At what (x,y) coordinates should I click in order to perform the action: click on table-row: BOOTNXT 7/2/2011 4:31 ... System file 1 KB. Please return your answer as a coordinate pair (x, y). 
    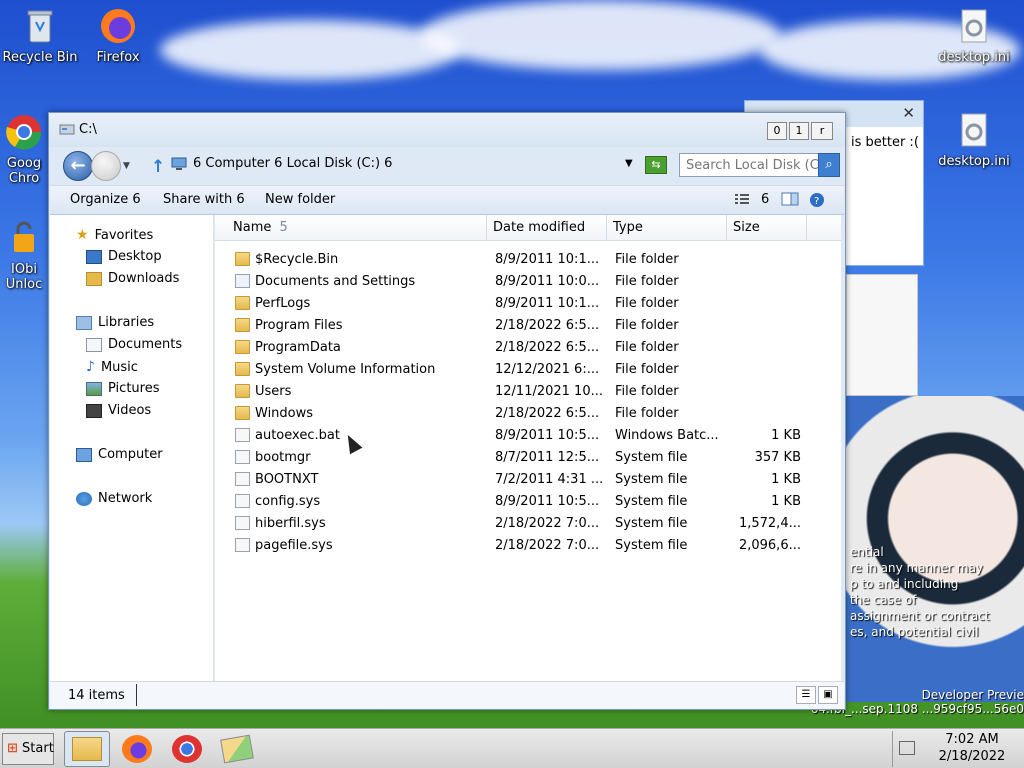
    Looking at the image, I should click on (528, 480).